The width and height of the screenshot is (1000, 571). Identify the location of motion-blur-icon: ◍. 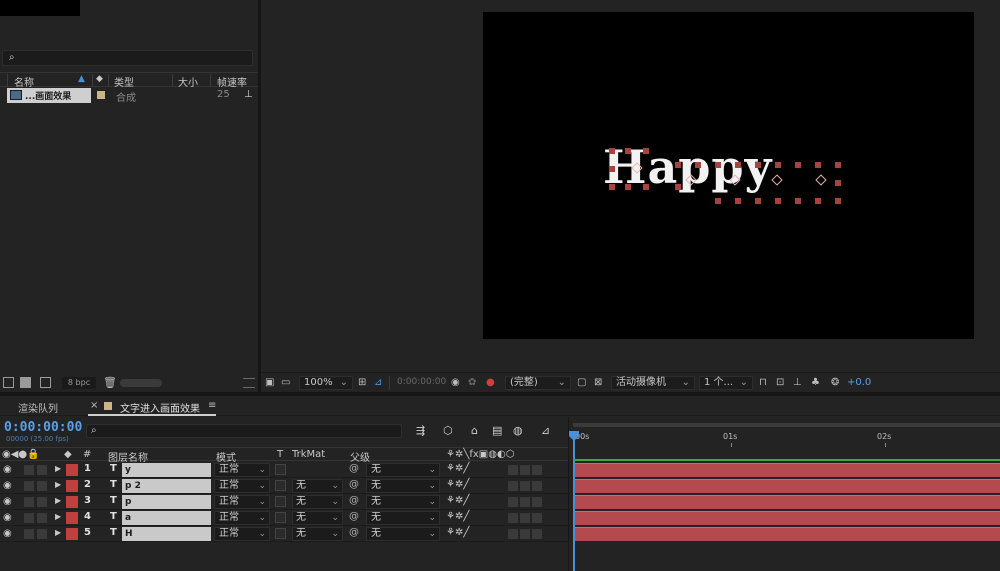
(518, 430).